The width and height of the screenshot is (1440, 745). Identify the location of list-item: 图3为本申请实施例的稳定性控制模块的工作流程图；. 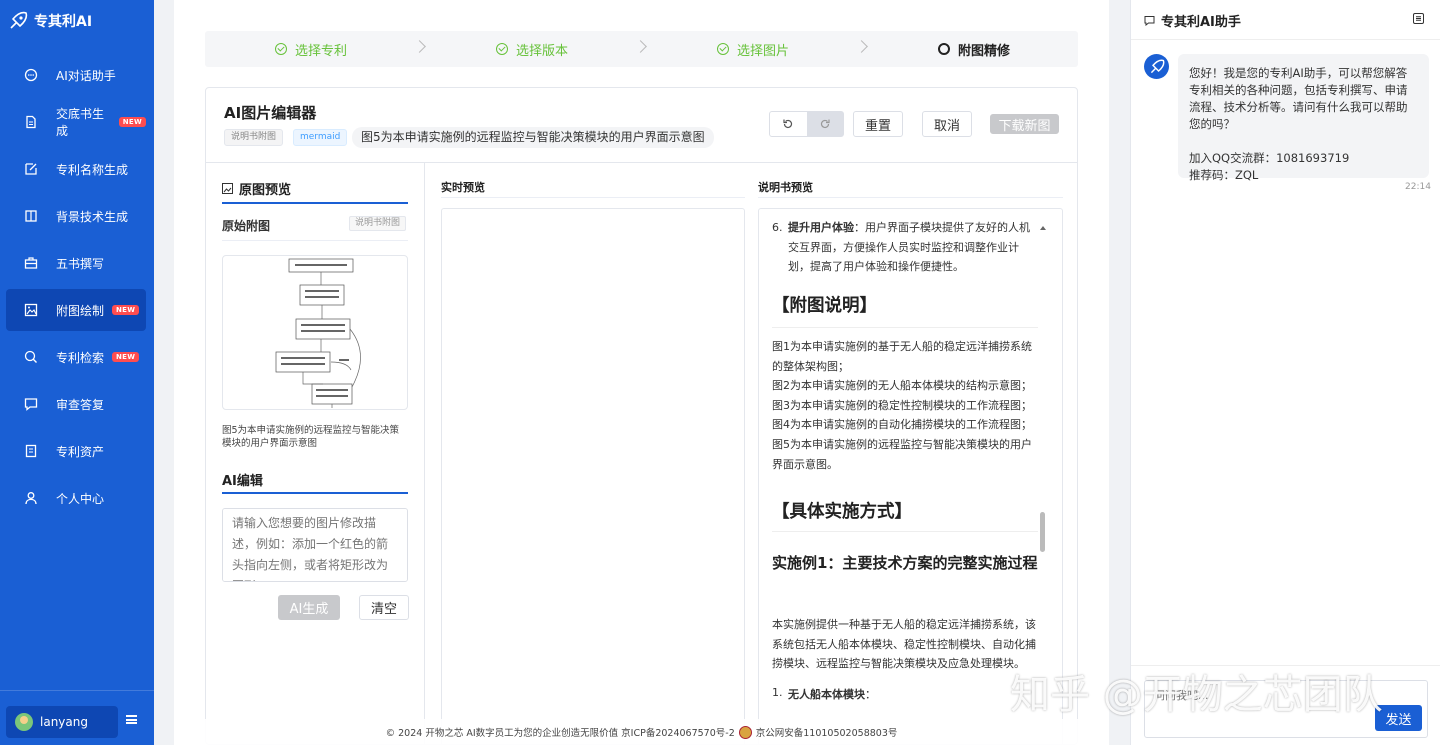
(902, 405).